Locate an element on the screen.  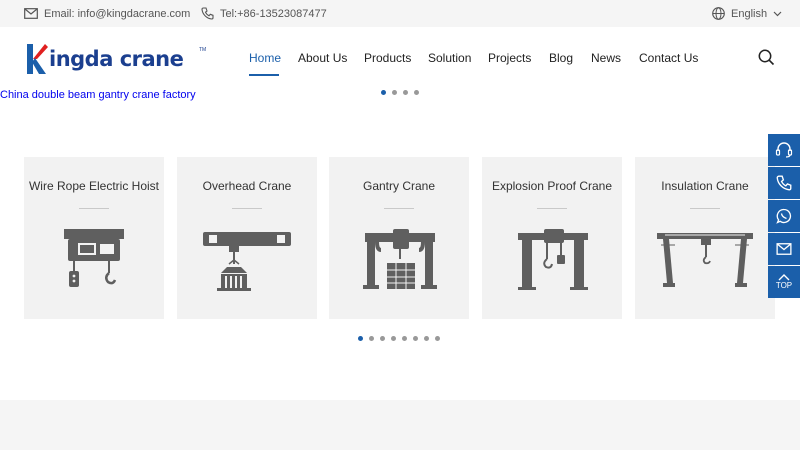
phone-button is located at coordinates (784, 183).